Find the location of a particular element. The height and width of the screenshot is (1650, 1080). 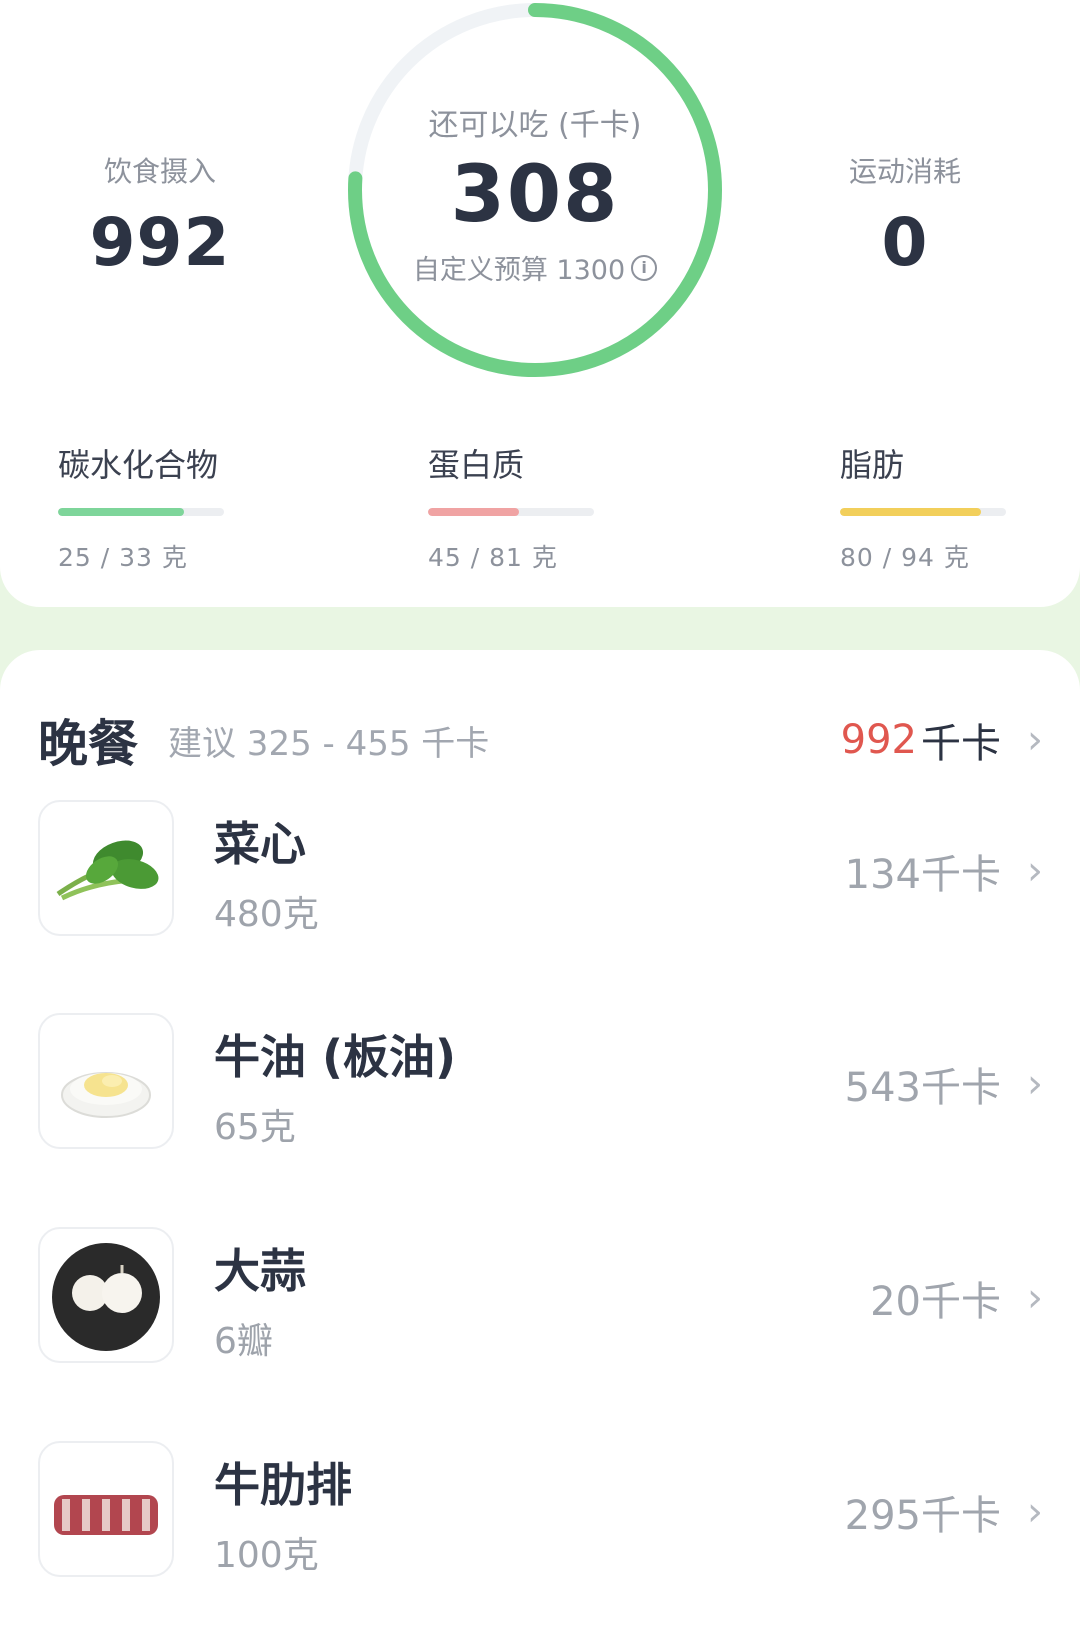

macro-amount: 80 / 94 克 is located at coordinates (905, 557).